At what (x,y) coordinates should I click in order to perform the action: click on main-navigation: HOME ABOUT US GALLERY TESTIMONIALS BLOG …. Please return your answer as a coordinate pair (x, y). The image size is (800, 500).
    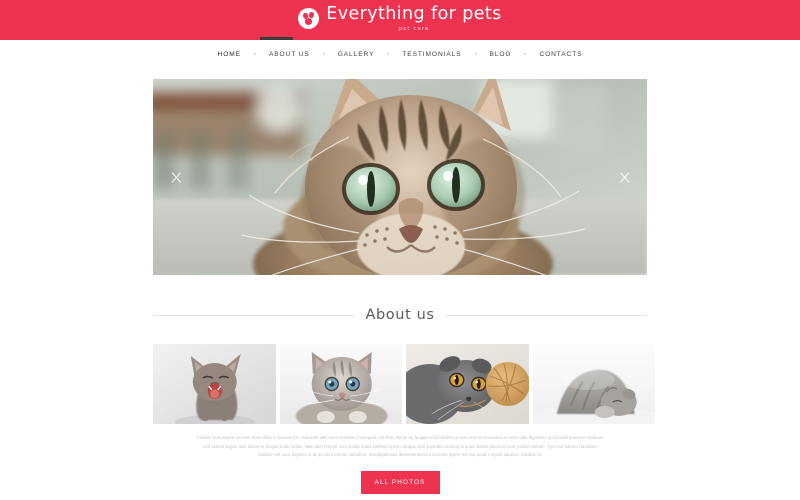
    Looking at the image, I should click on (400, 54).